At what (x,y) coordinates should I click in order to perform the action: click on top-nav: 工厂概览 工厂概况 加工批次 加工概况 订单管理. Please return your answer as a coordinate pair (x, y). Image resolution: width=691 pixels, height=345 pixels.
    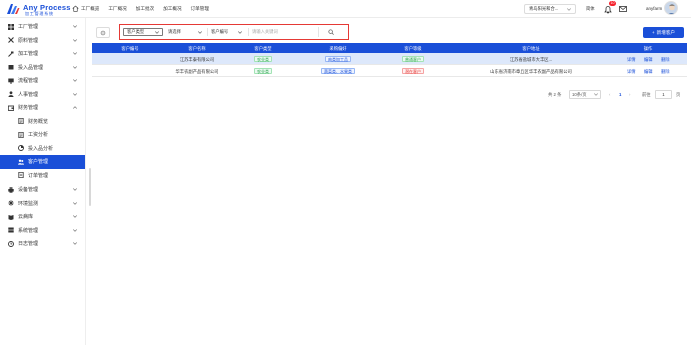
    Looking at the image, I should click on (140, 8).